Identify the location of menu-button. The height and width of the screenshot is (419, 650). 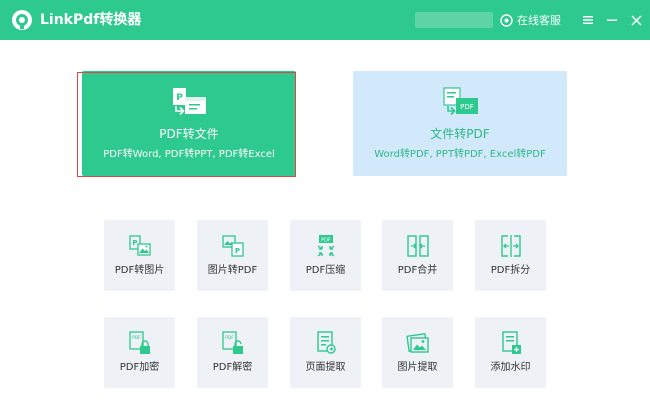
(588, 20).